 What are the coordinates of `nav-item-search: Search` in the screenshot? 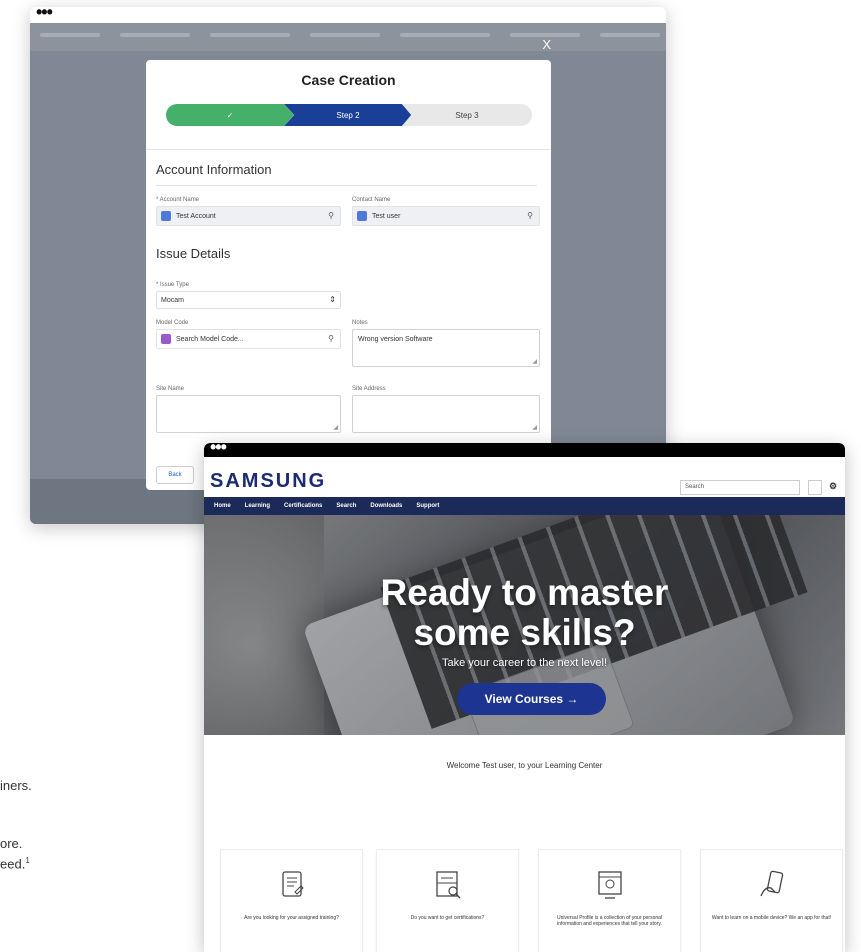 It's located at (346, 506).